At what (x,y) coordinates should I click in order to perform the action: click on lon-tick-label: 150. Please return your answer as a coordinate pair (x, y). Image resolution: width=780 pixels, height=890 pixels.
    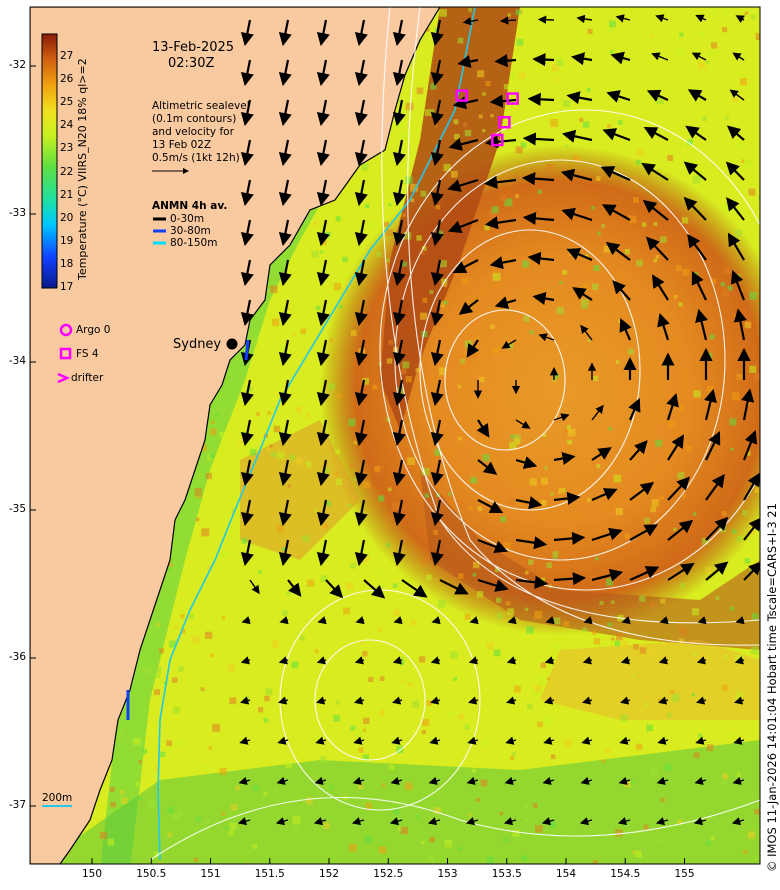
    Looking at the image, I should click on (92, 874).